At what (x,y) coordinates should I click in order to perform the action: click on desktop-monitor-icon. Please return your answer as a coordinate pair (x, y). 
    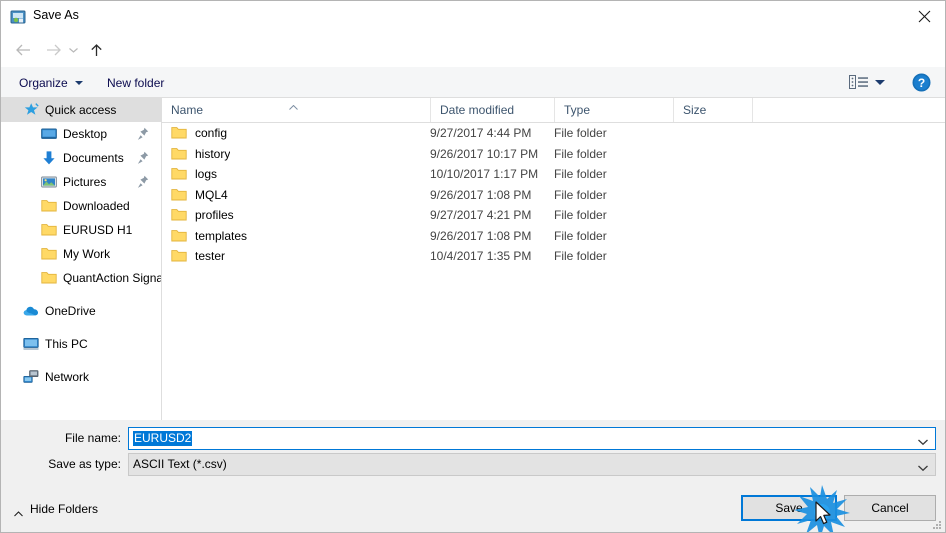
    Looking at the image, I should click on (49, 134).